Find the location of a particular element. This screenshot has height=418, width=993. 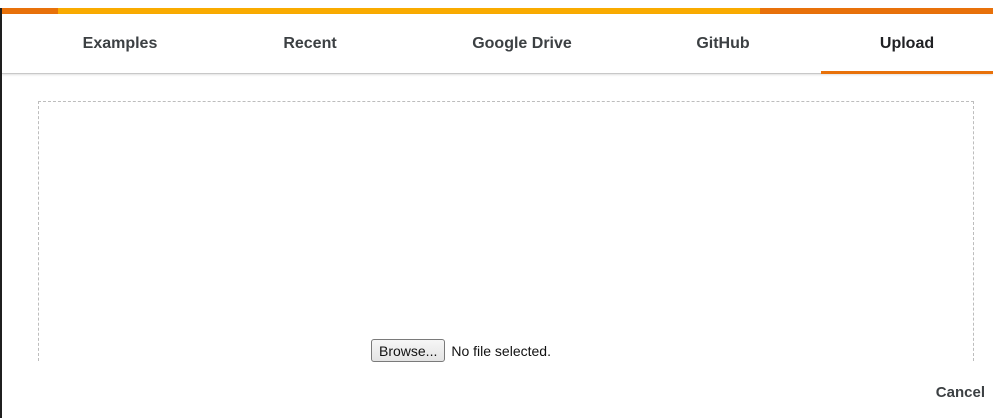

tab-google-drive: Google Drive is located at coordinates (522, 43).